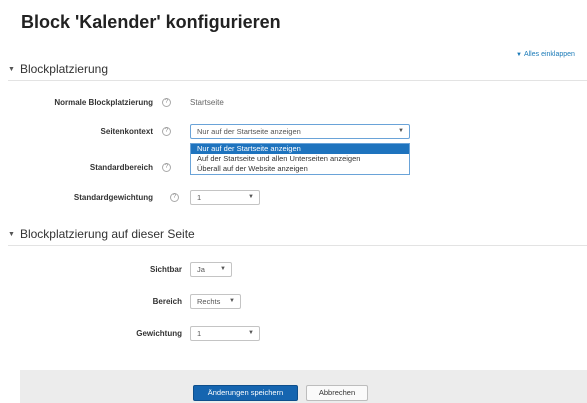 This screenshot has width=587, height=403. I want to click on region-select: Rechts ▼, so click(215, 301).